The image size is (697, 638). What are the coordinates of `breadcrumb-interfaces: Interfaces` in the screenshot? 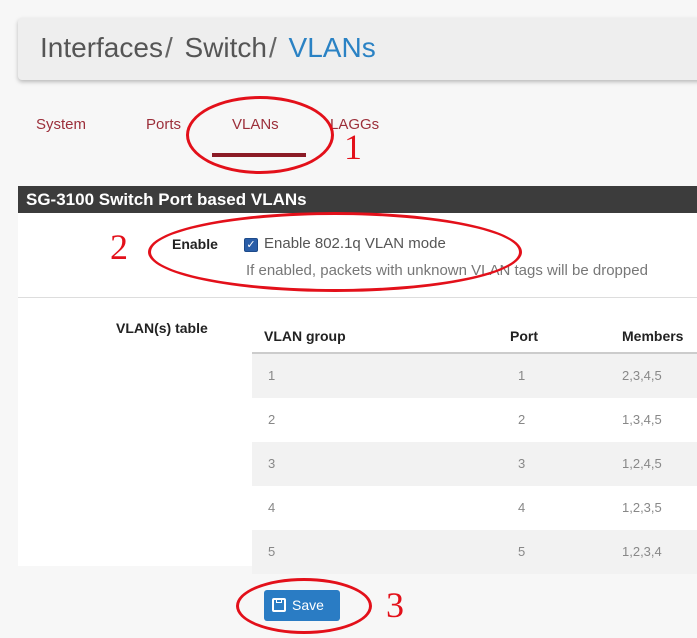 It's located at (101, 47).